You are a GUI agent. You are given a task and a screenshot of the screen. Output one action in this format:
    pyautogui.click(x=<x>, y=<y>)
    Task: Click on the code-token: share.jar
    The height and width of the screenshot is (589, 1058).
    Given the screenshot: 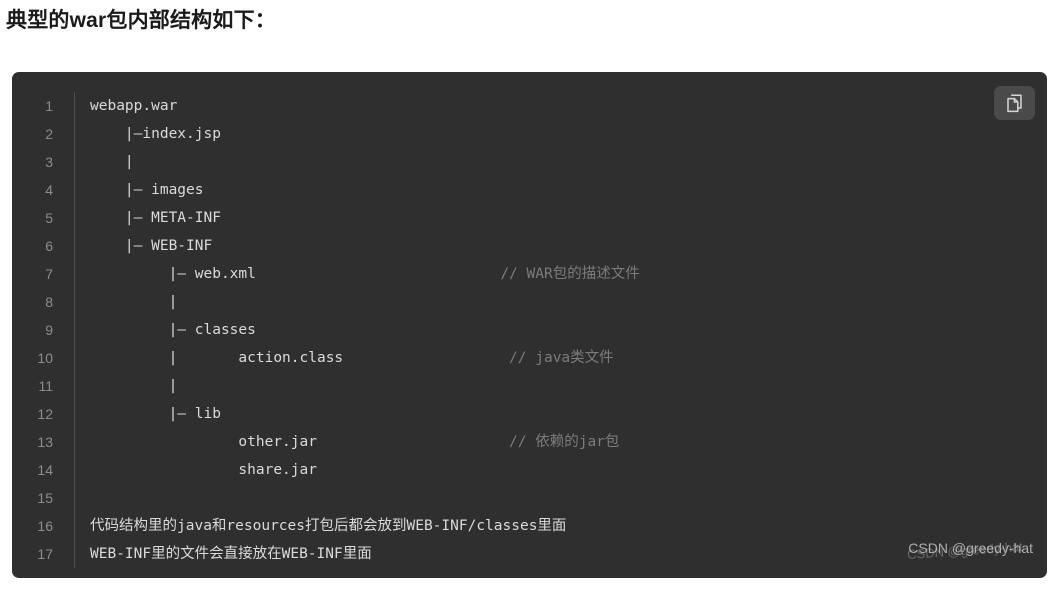 What is the action you would take?
    pyautogui.click(x=203, y=470)
    